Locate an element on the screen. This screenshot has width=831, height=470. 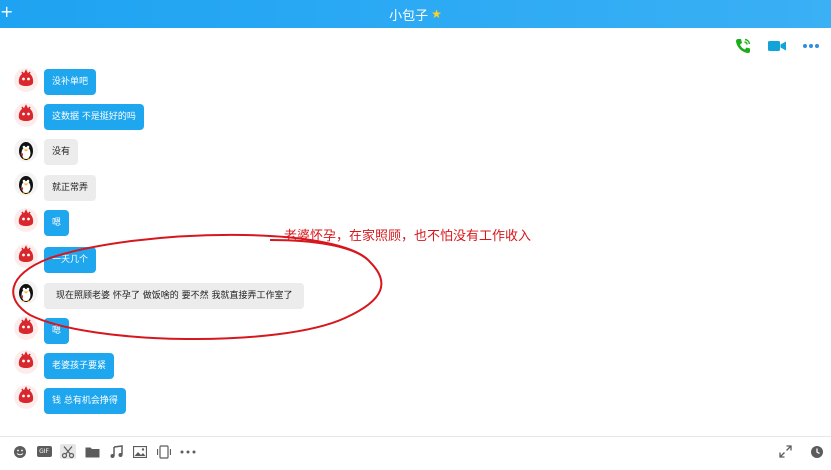
message-bubble: 这数据 不是挺好的吗 is located at coordinates (94, 117).